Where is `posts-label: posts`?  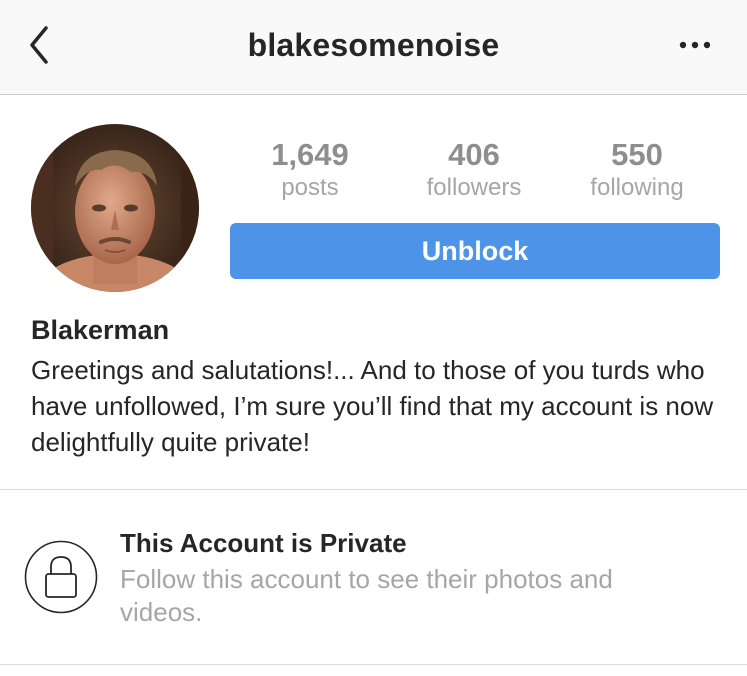
posts-label: posts is located at coordinates (310, 187).